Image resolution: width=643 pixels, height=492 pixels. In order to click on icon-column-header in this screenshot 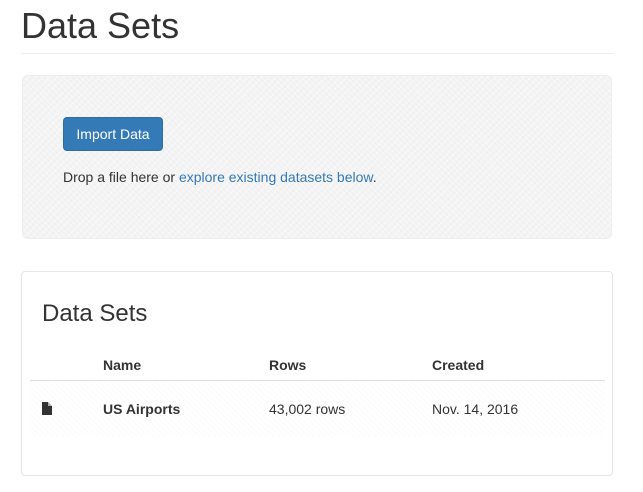, I will do `click(66, 365)`.